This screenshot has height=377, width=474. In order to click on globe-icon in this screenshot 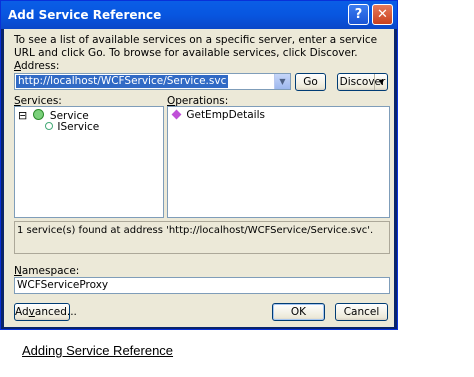, I will do `click(38, 114)`.